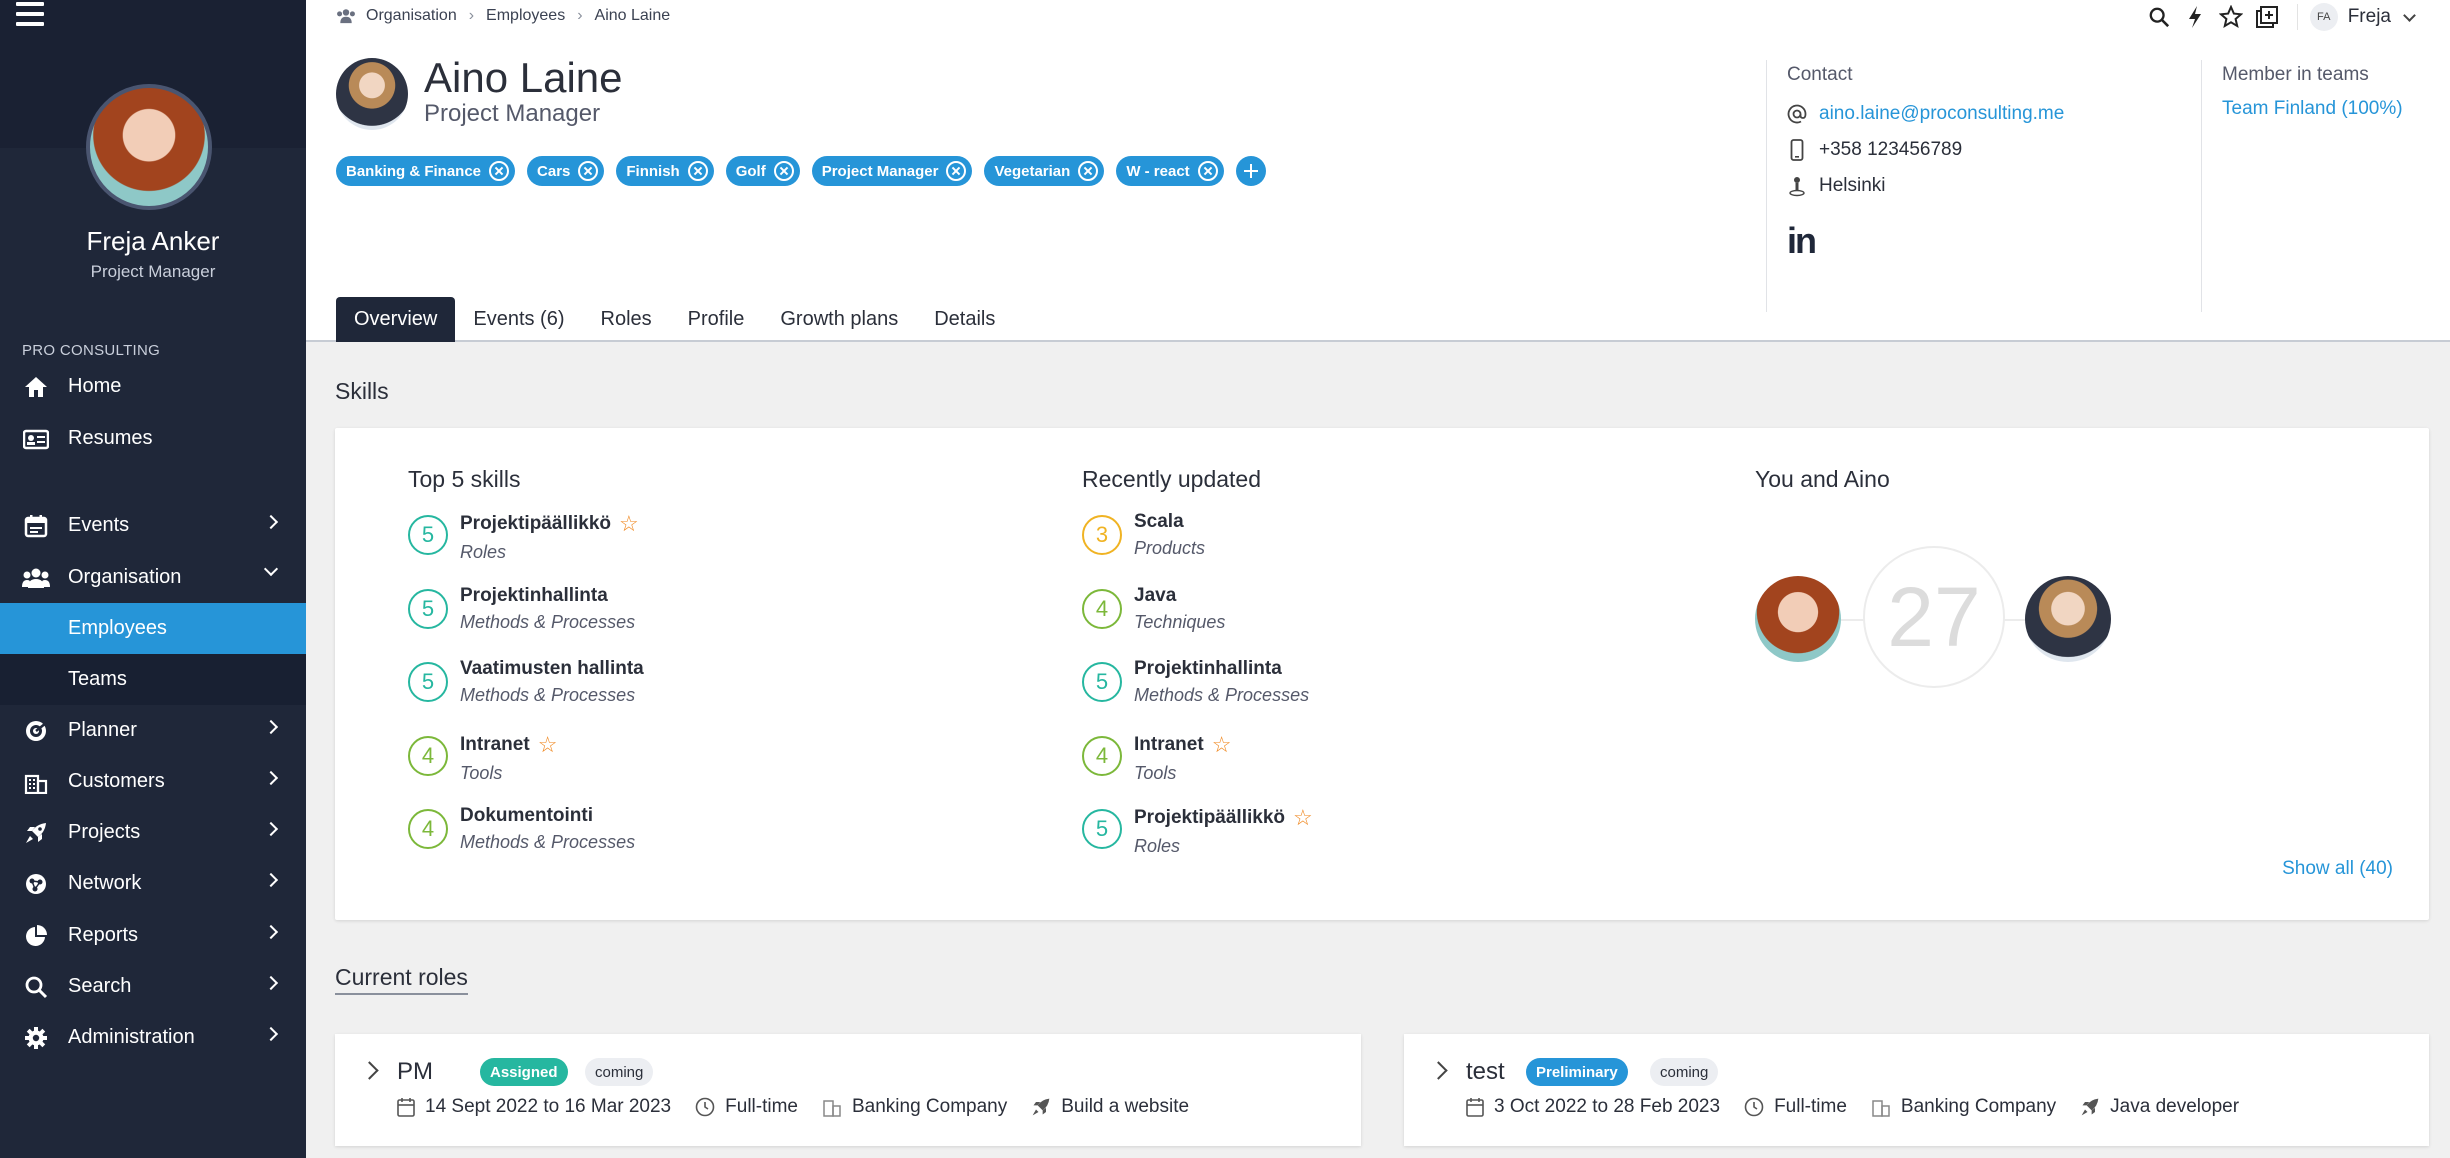 This screenshot has width=2450, height=1158. I want to click on skill-name-label: Scala, so click(1159, 521).